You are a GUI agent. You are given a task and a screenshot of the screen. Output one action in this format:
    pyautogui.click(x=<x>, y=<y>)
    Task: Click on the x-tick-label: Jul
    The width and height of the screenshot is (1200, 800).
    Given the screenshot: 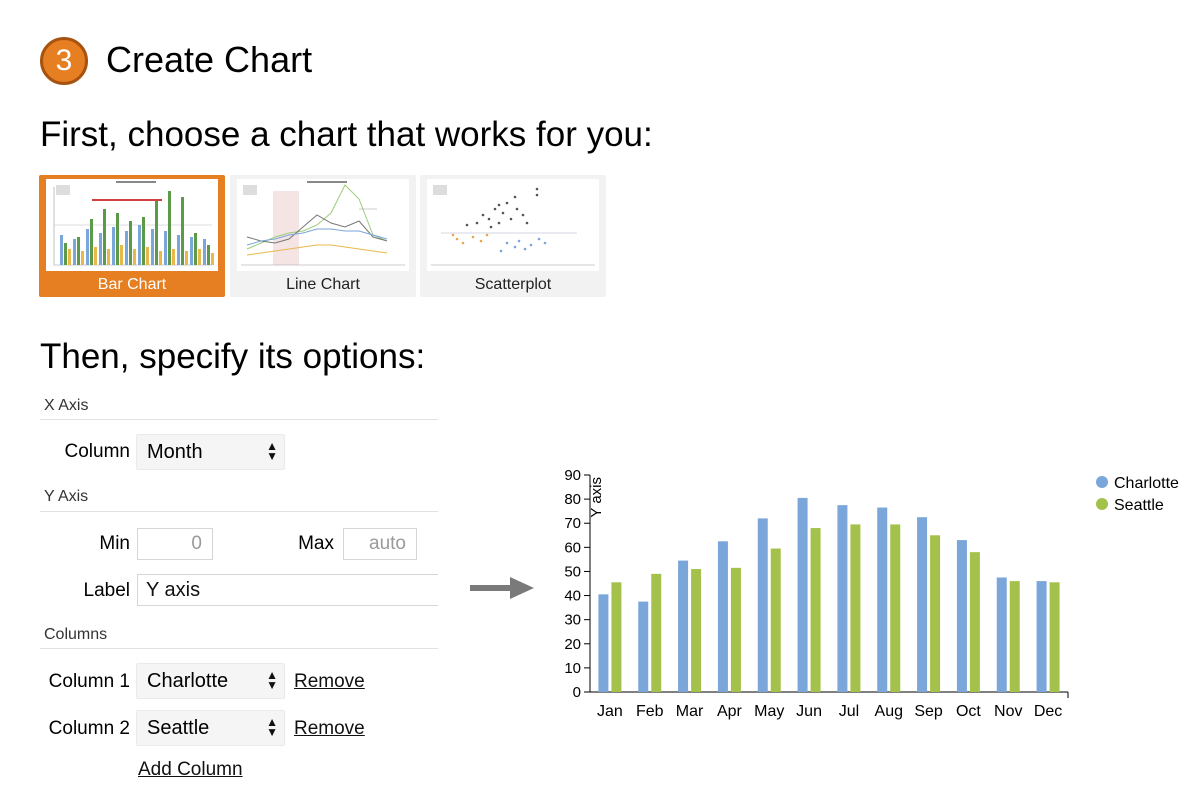 What is the action you would take?
    pyautogui.click(x=849, y=711)
    